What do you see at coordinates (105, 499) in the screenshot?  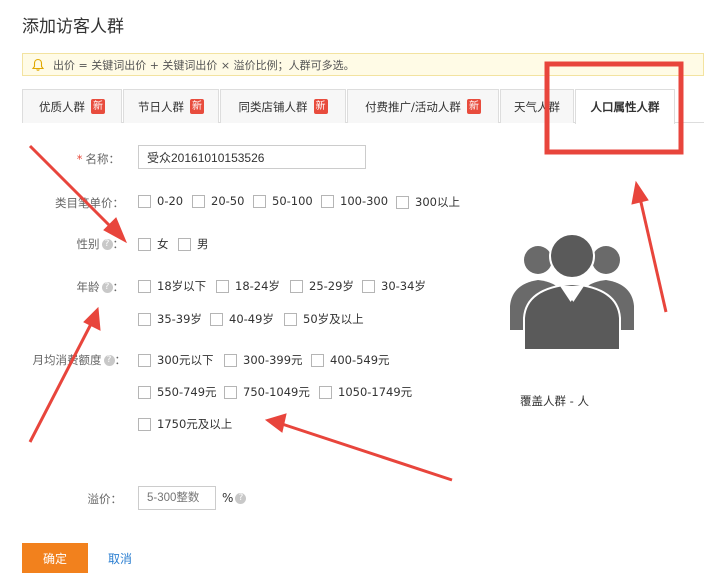 I see `premium-label: 溢价：` at bounding box center [105, 499].